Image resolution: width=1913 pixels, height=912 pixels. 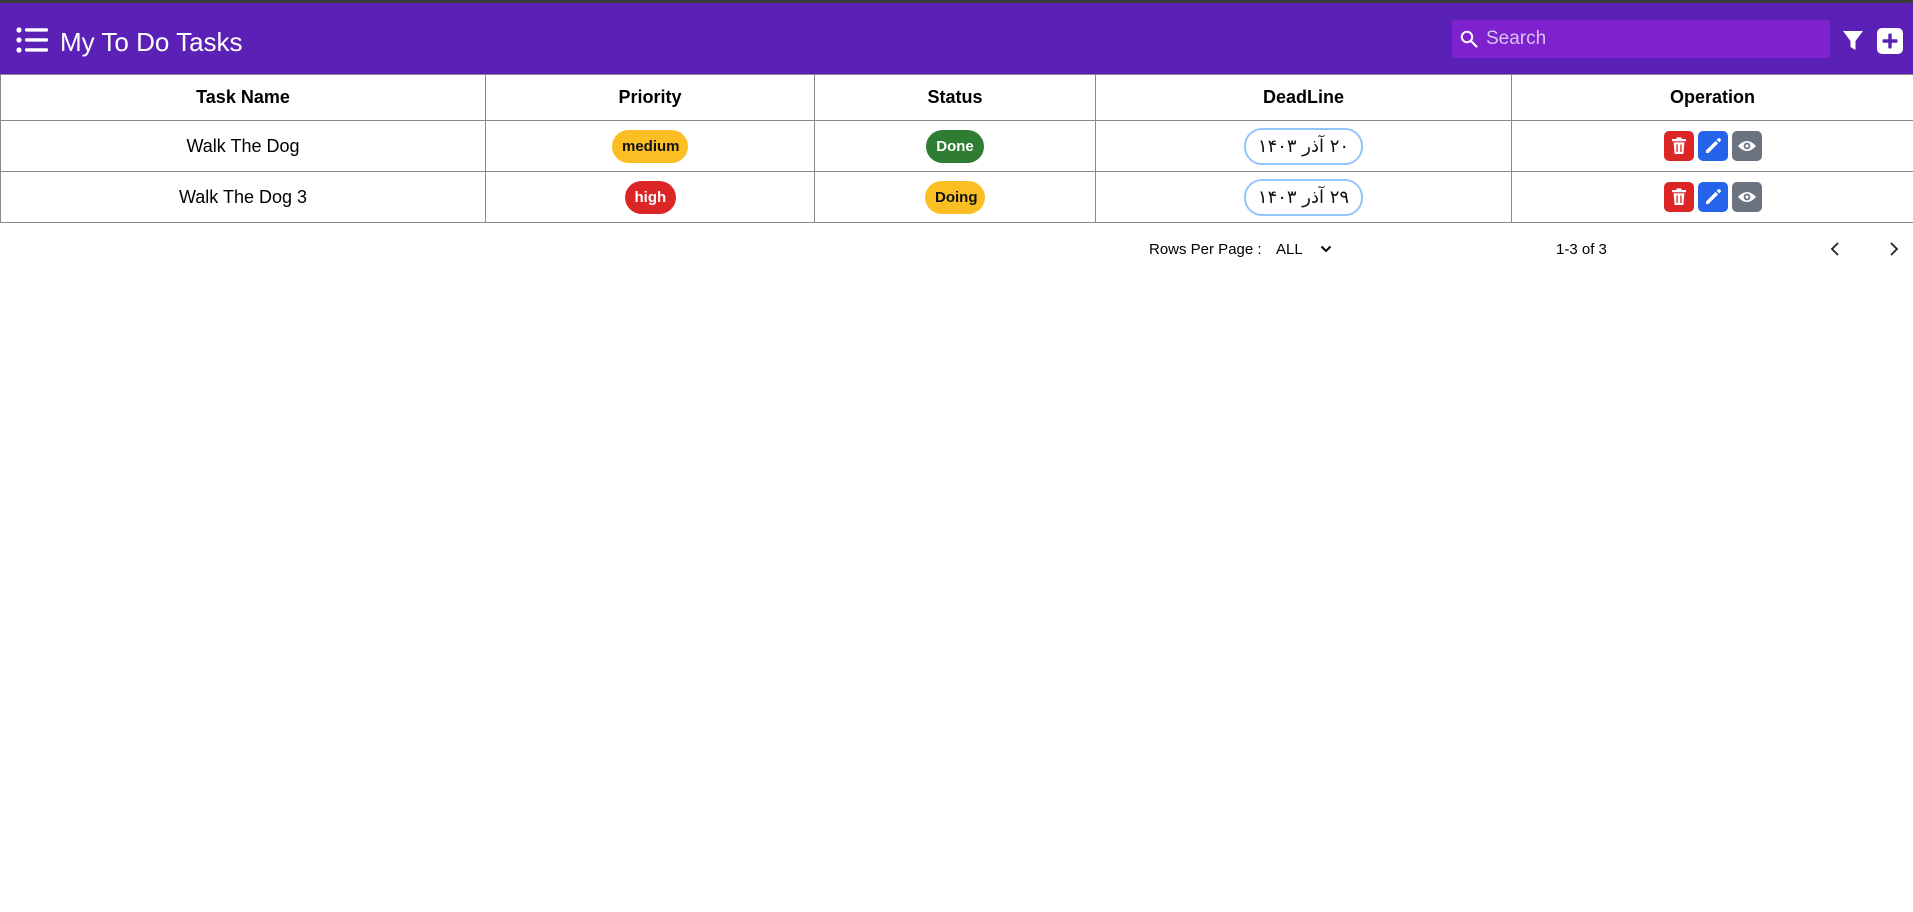 What do you see at coordinates (1654, 39) in the screenshot?
I see `search-input` at bounding box center [1654, 39].